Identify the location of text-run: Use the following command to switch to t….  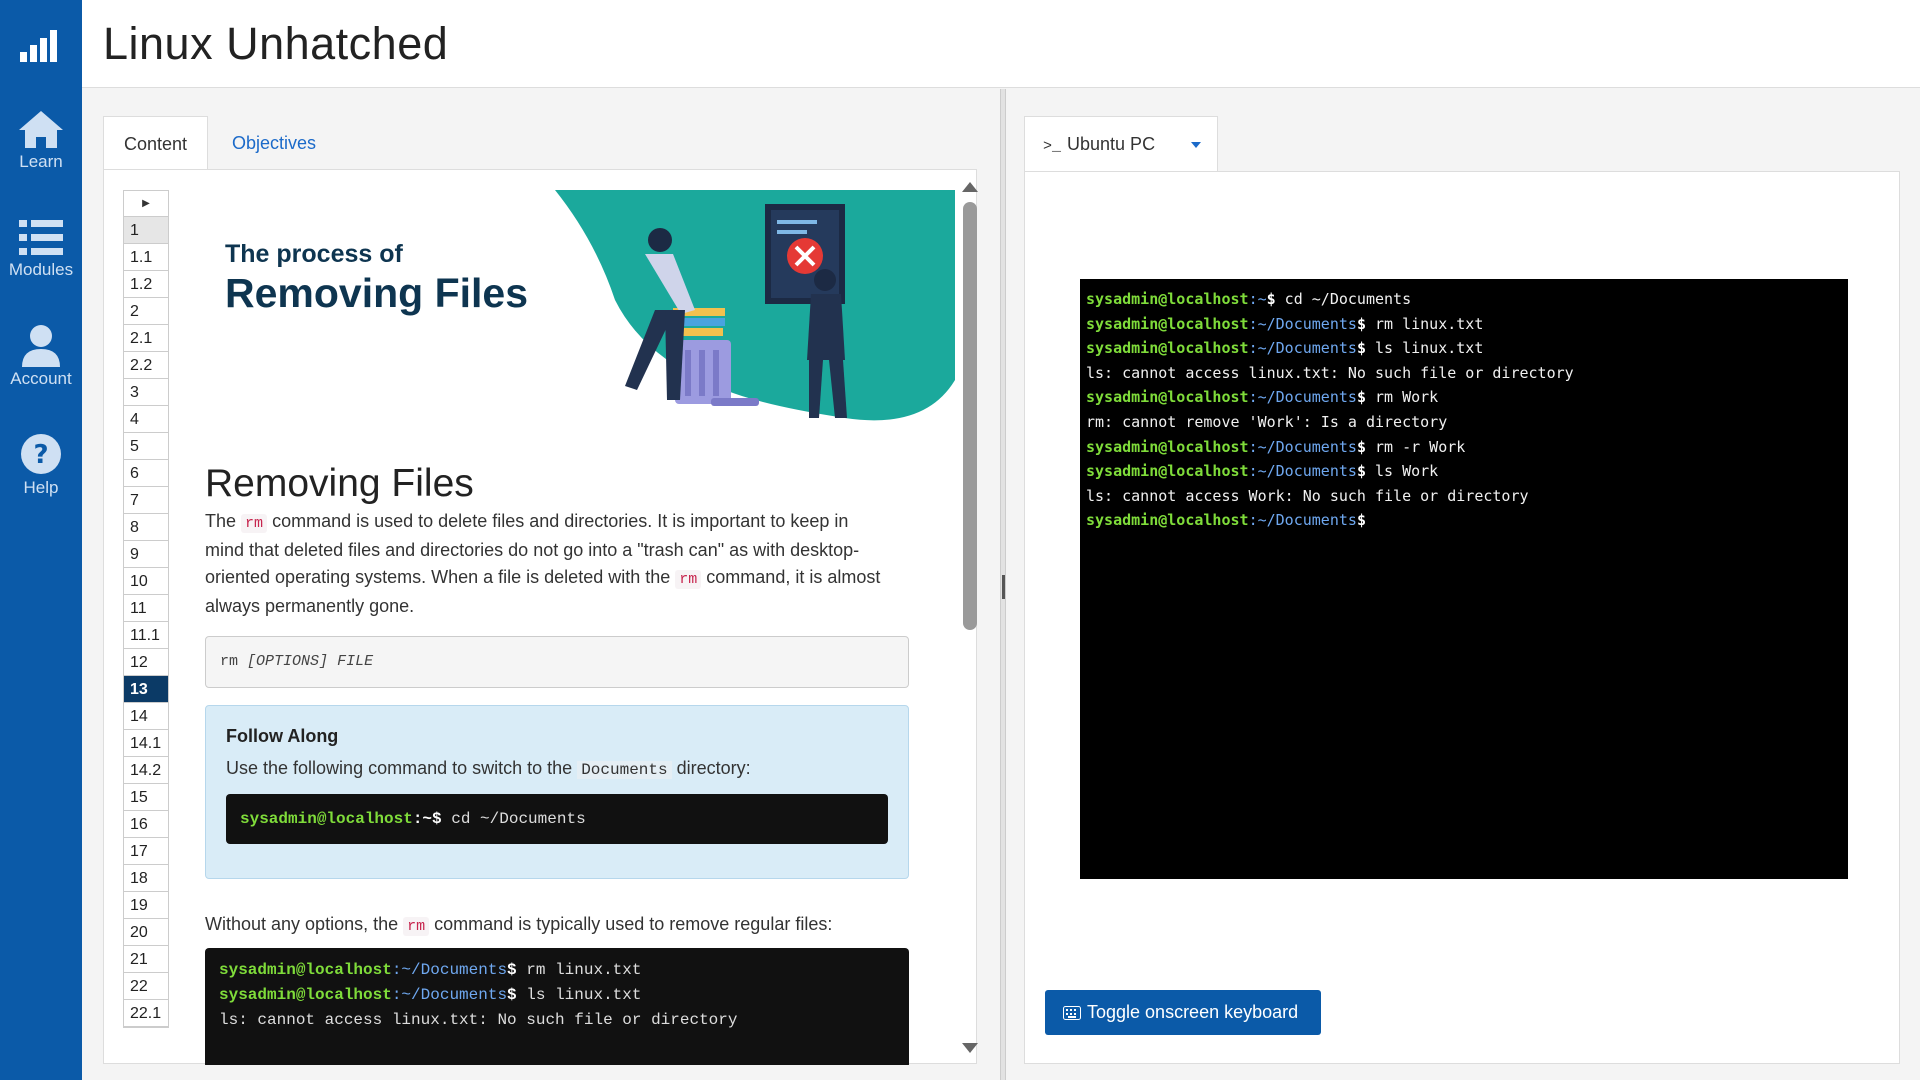
(399, 768).